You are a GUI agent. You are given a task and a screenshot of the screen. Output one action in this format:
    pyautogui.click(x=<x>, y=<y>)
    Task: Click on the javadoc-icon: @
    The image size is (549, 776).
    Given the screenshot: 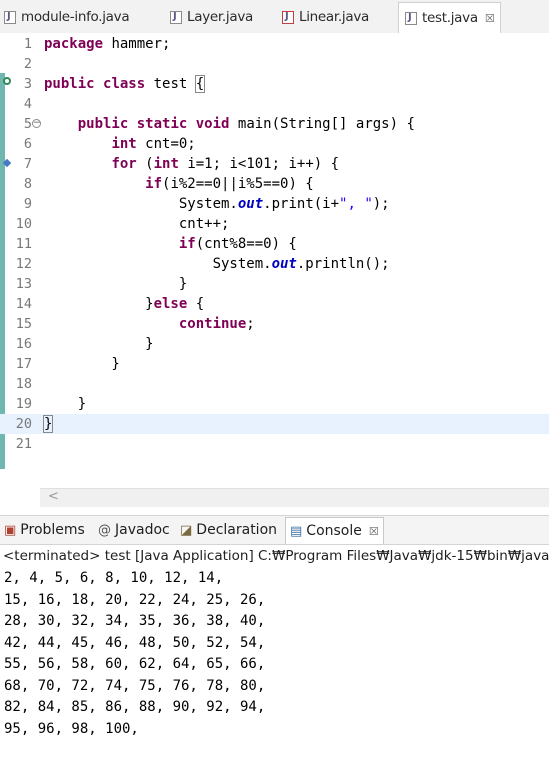 What is the action you would take?
    pyautogui.click(x=104, y=530)
    